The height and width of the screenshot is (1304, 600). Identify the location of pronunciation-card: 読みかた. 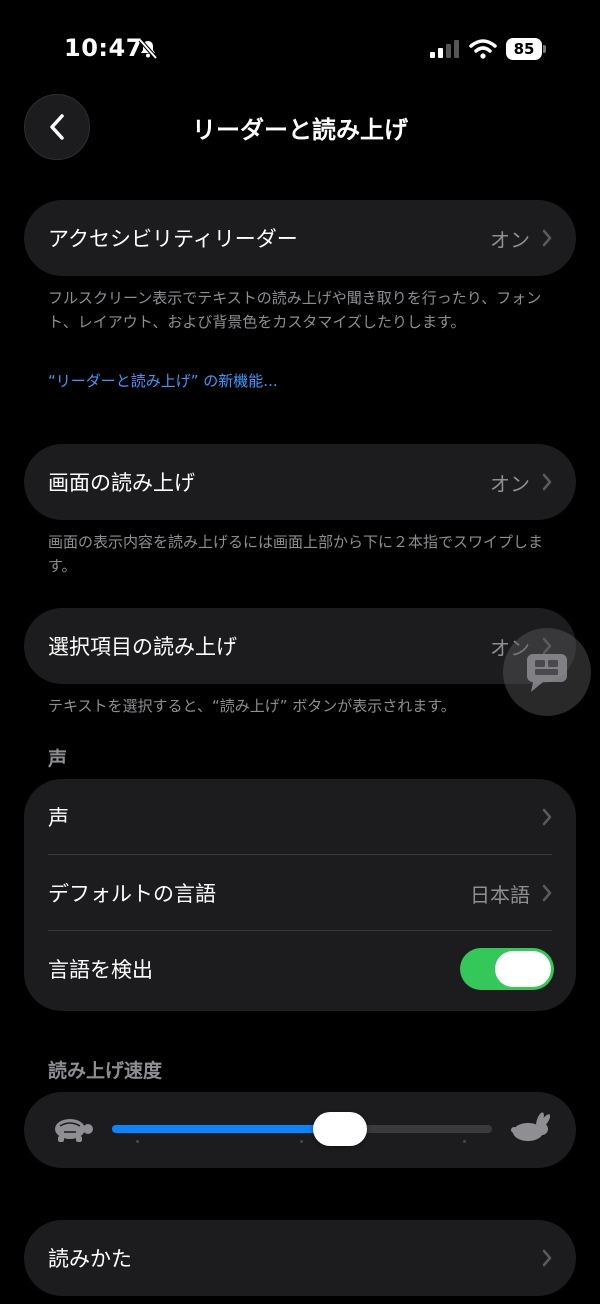
(300, 1258).